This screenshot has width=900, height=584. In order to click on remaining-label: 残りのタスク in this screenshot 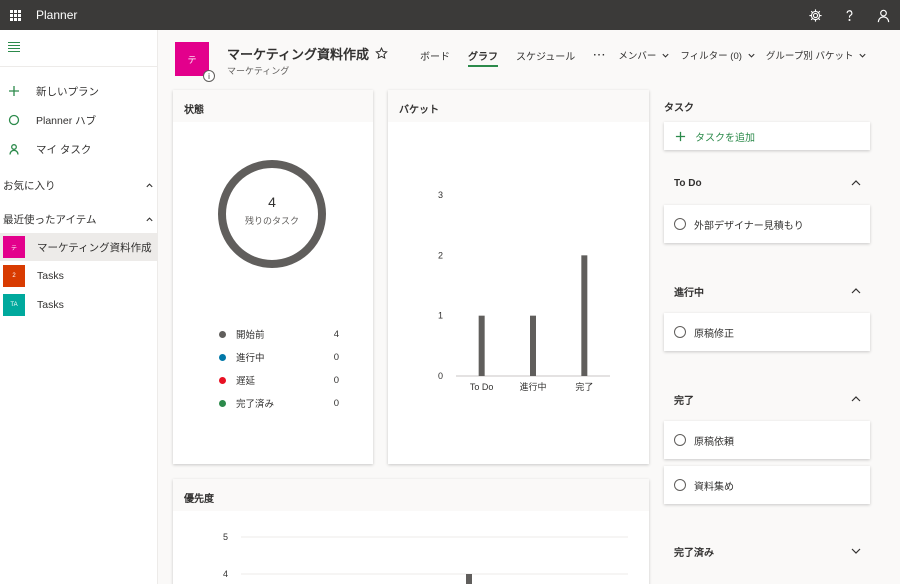, I will do `click(271, 221)`.